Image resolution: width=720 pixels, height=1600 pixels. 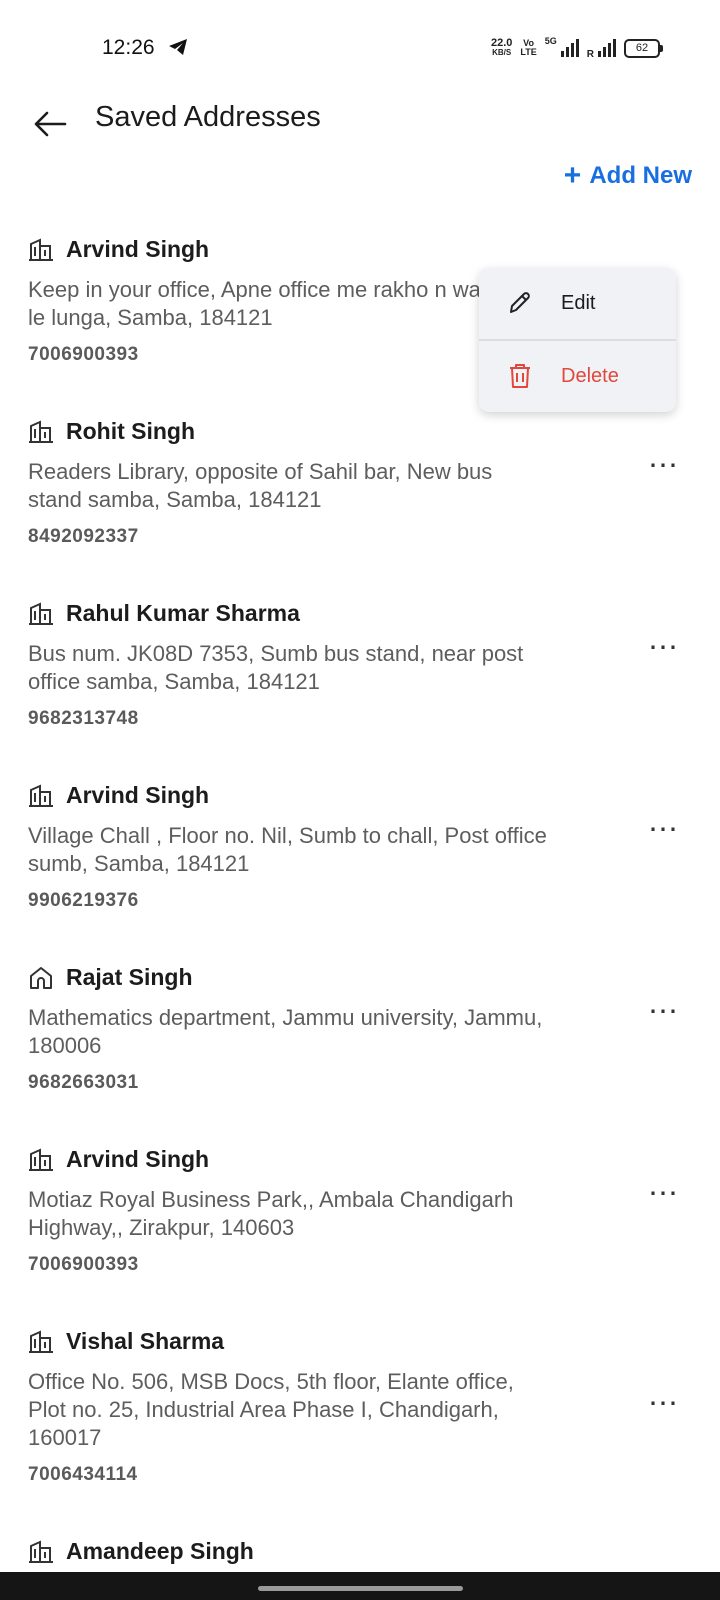 What do you see at coordinates (83, 1082) in the screenshot?
I see `phone-number: 9682663031` at bounding box center [83, 1082].